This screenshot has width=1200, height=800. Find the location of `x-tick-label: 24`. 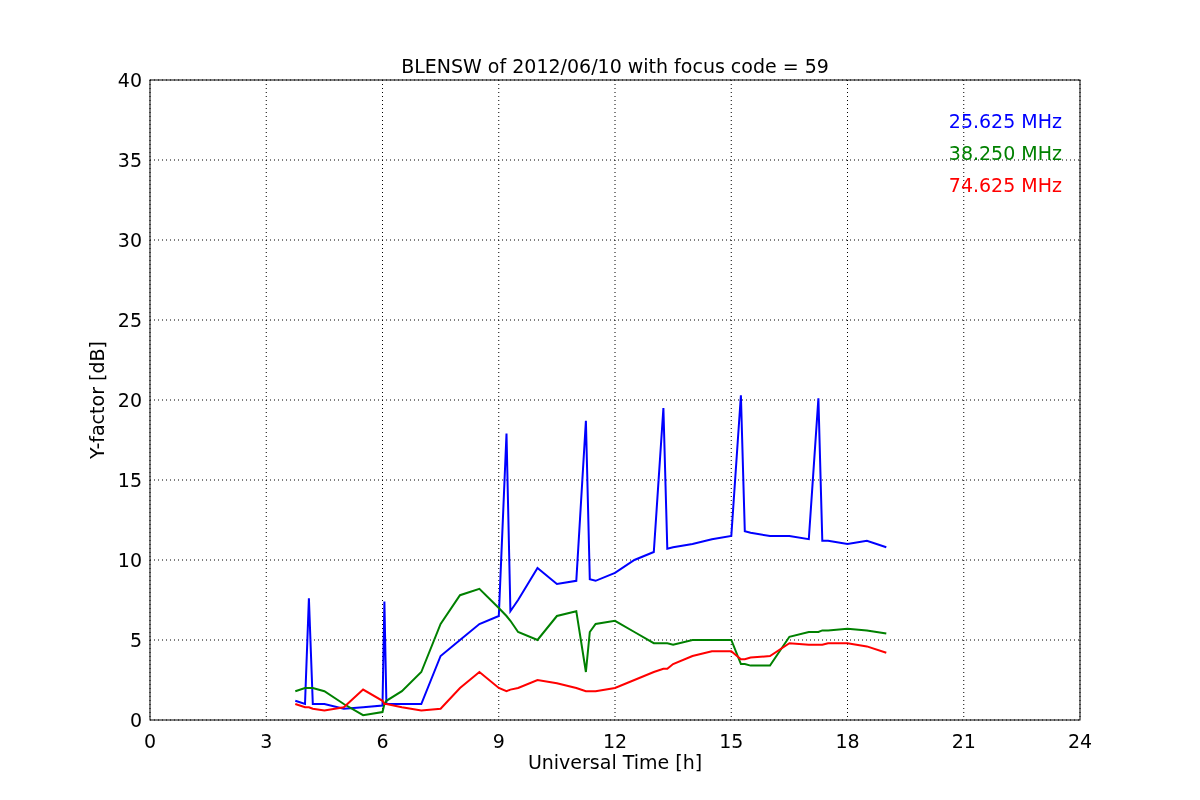

x-tick-label: 24 is located at coordinates (1080, 741).